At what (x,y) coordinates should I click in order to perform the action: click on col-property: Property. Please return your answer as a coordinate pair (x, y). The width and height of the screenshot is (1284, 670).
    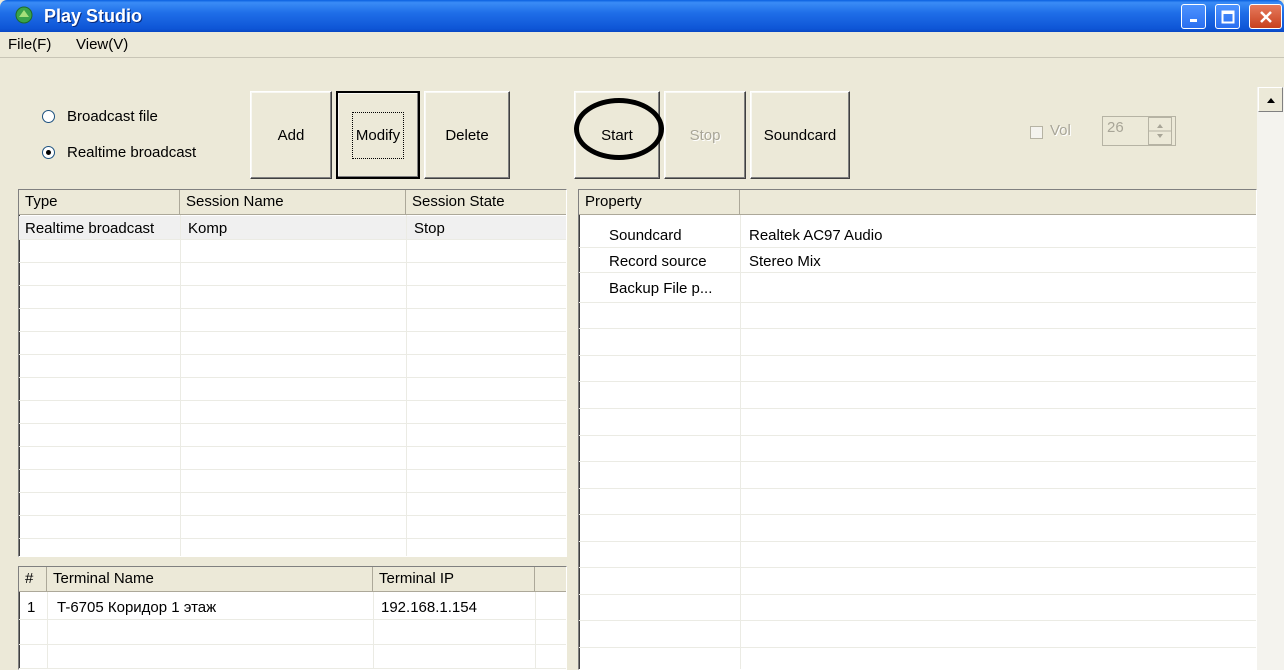
    Looking at the image, I should click on (659, 202).